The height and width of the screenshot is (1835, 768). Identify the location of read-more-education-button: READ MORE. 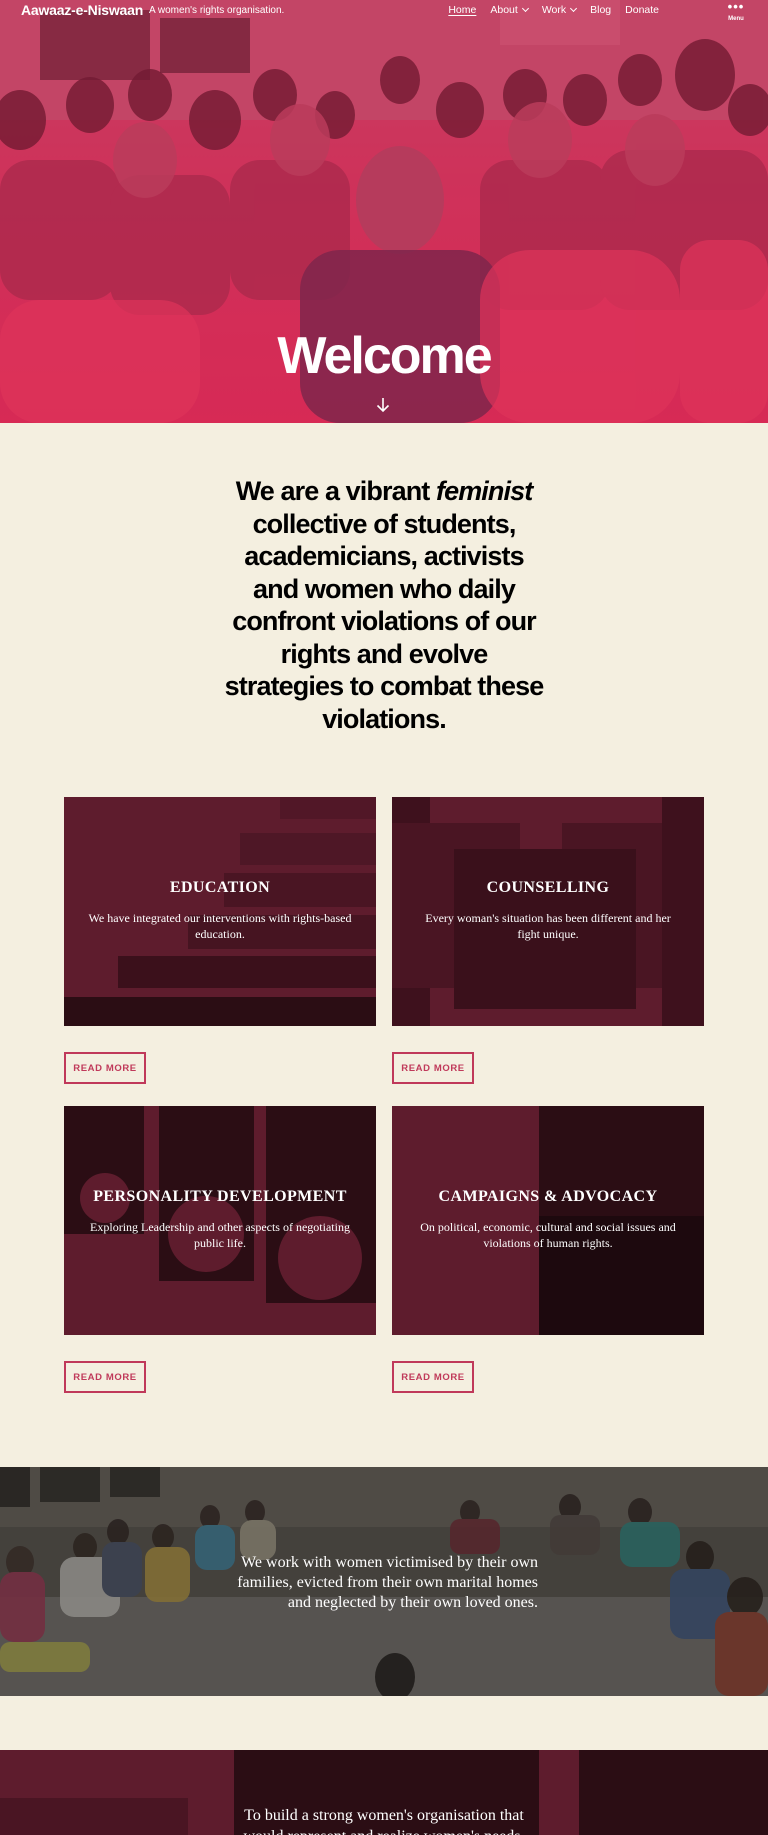
(105, 1068).